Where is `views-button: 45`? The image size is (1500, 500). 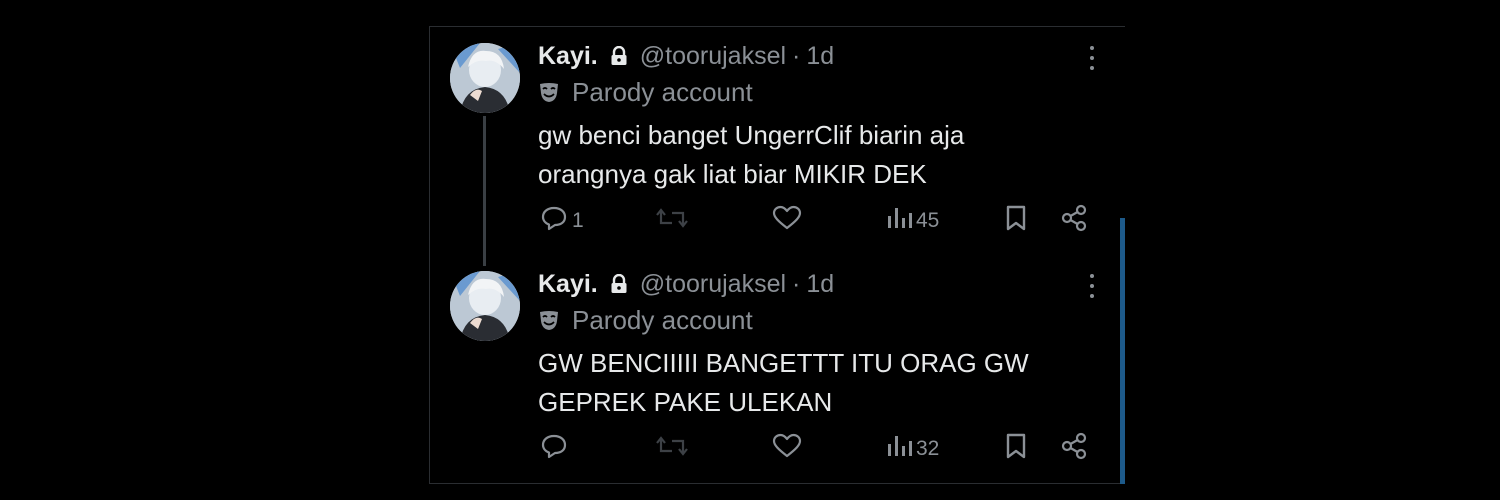
views-button: 45 is located at coordinates (912, 221).